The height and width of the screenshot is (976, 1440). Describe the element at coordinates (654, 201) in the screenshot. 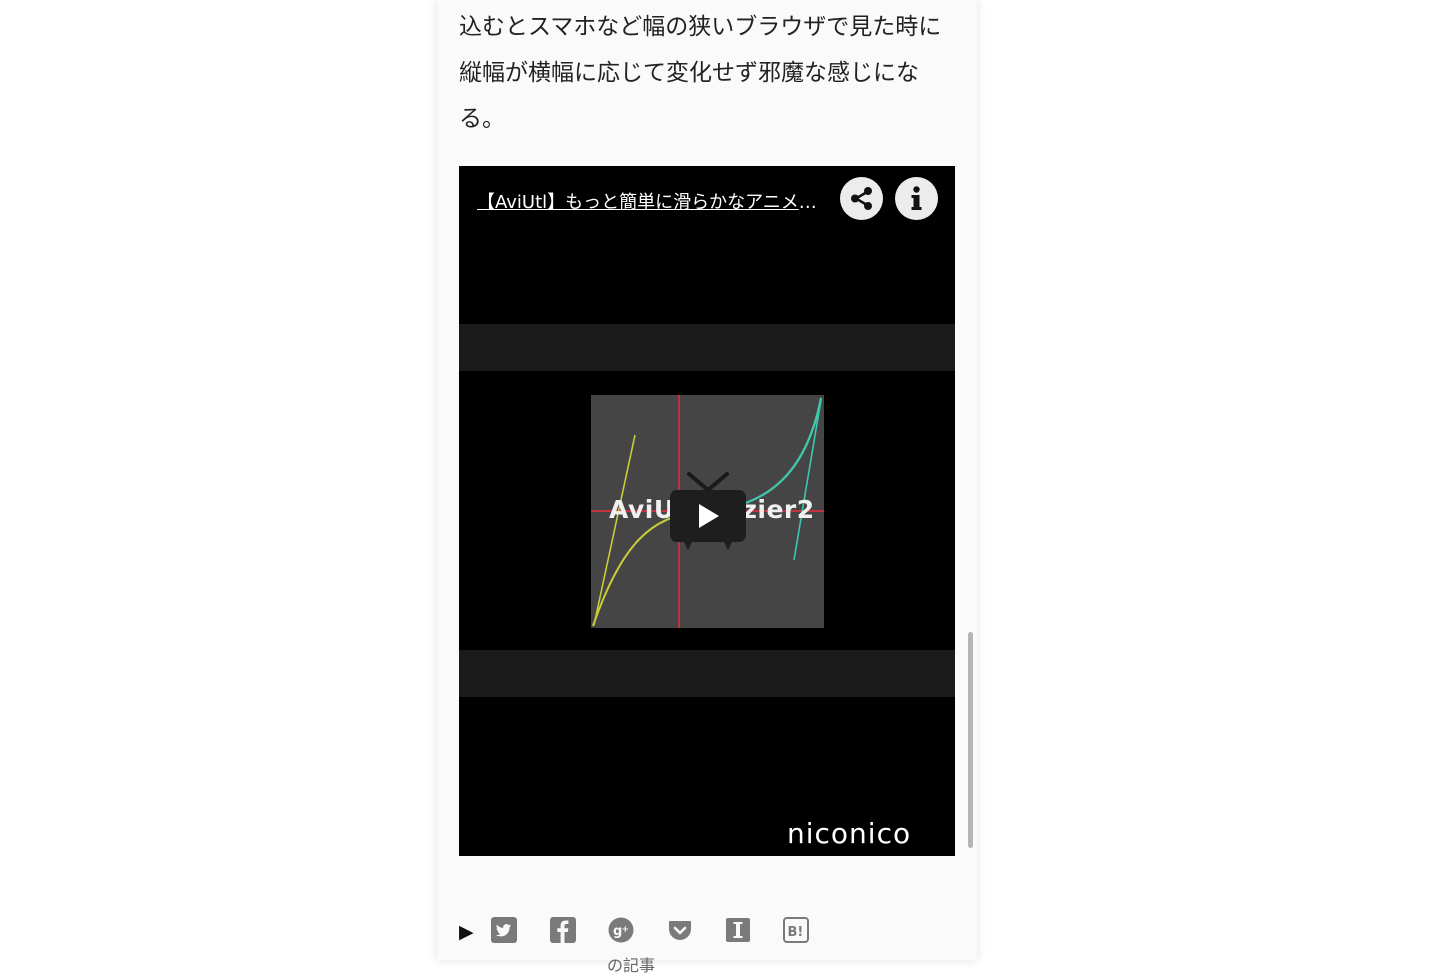

I see `video-title-link: 【AviUtl】もっと簡単に滑らかなアニメーションを作るスクリプト` at that location.